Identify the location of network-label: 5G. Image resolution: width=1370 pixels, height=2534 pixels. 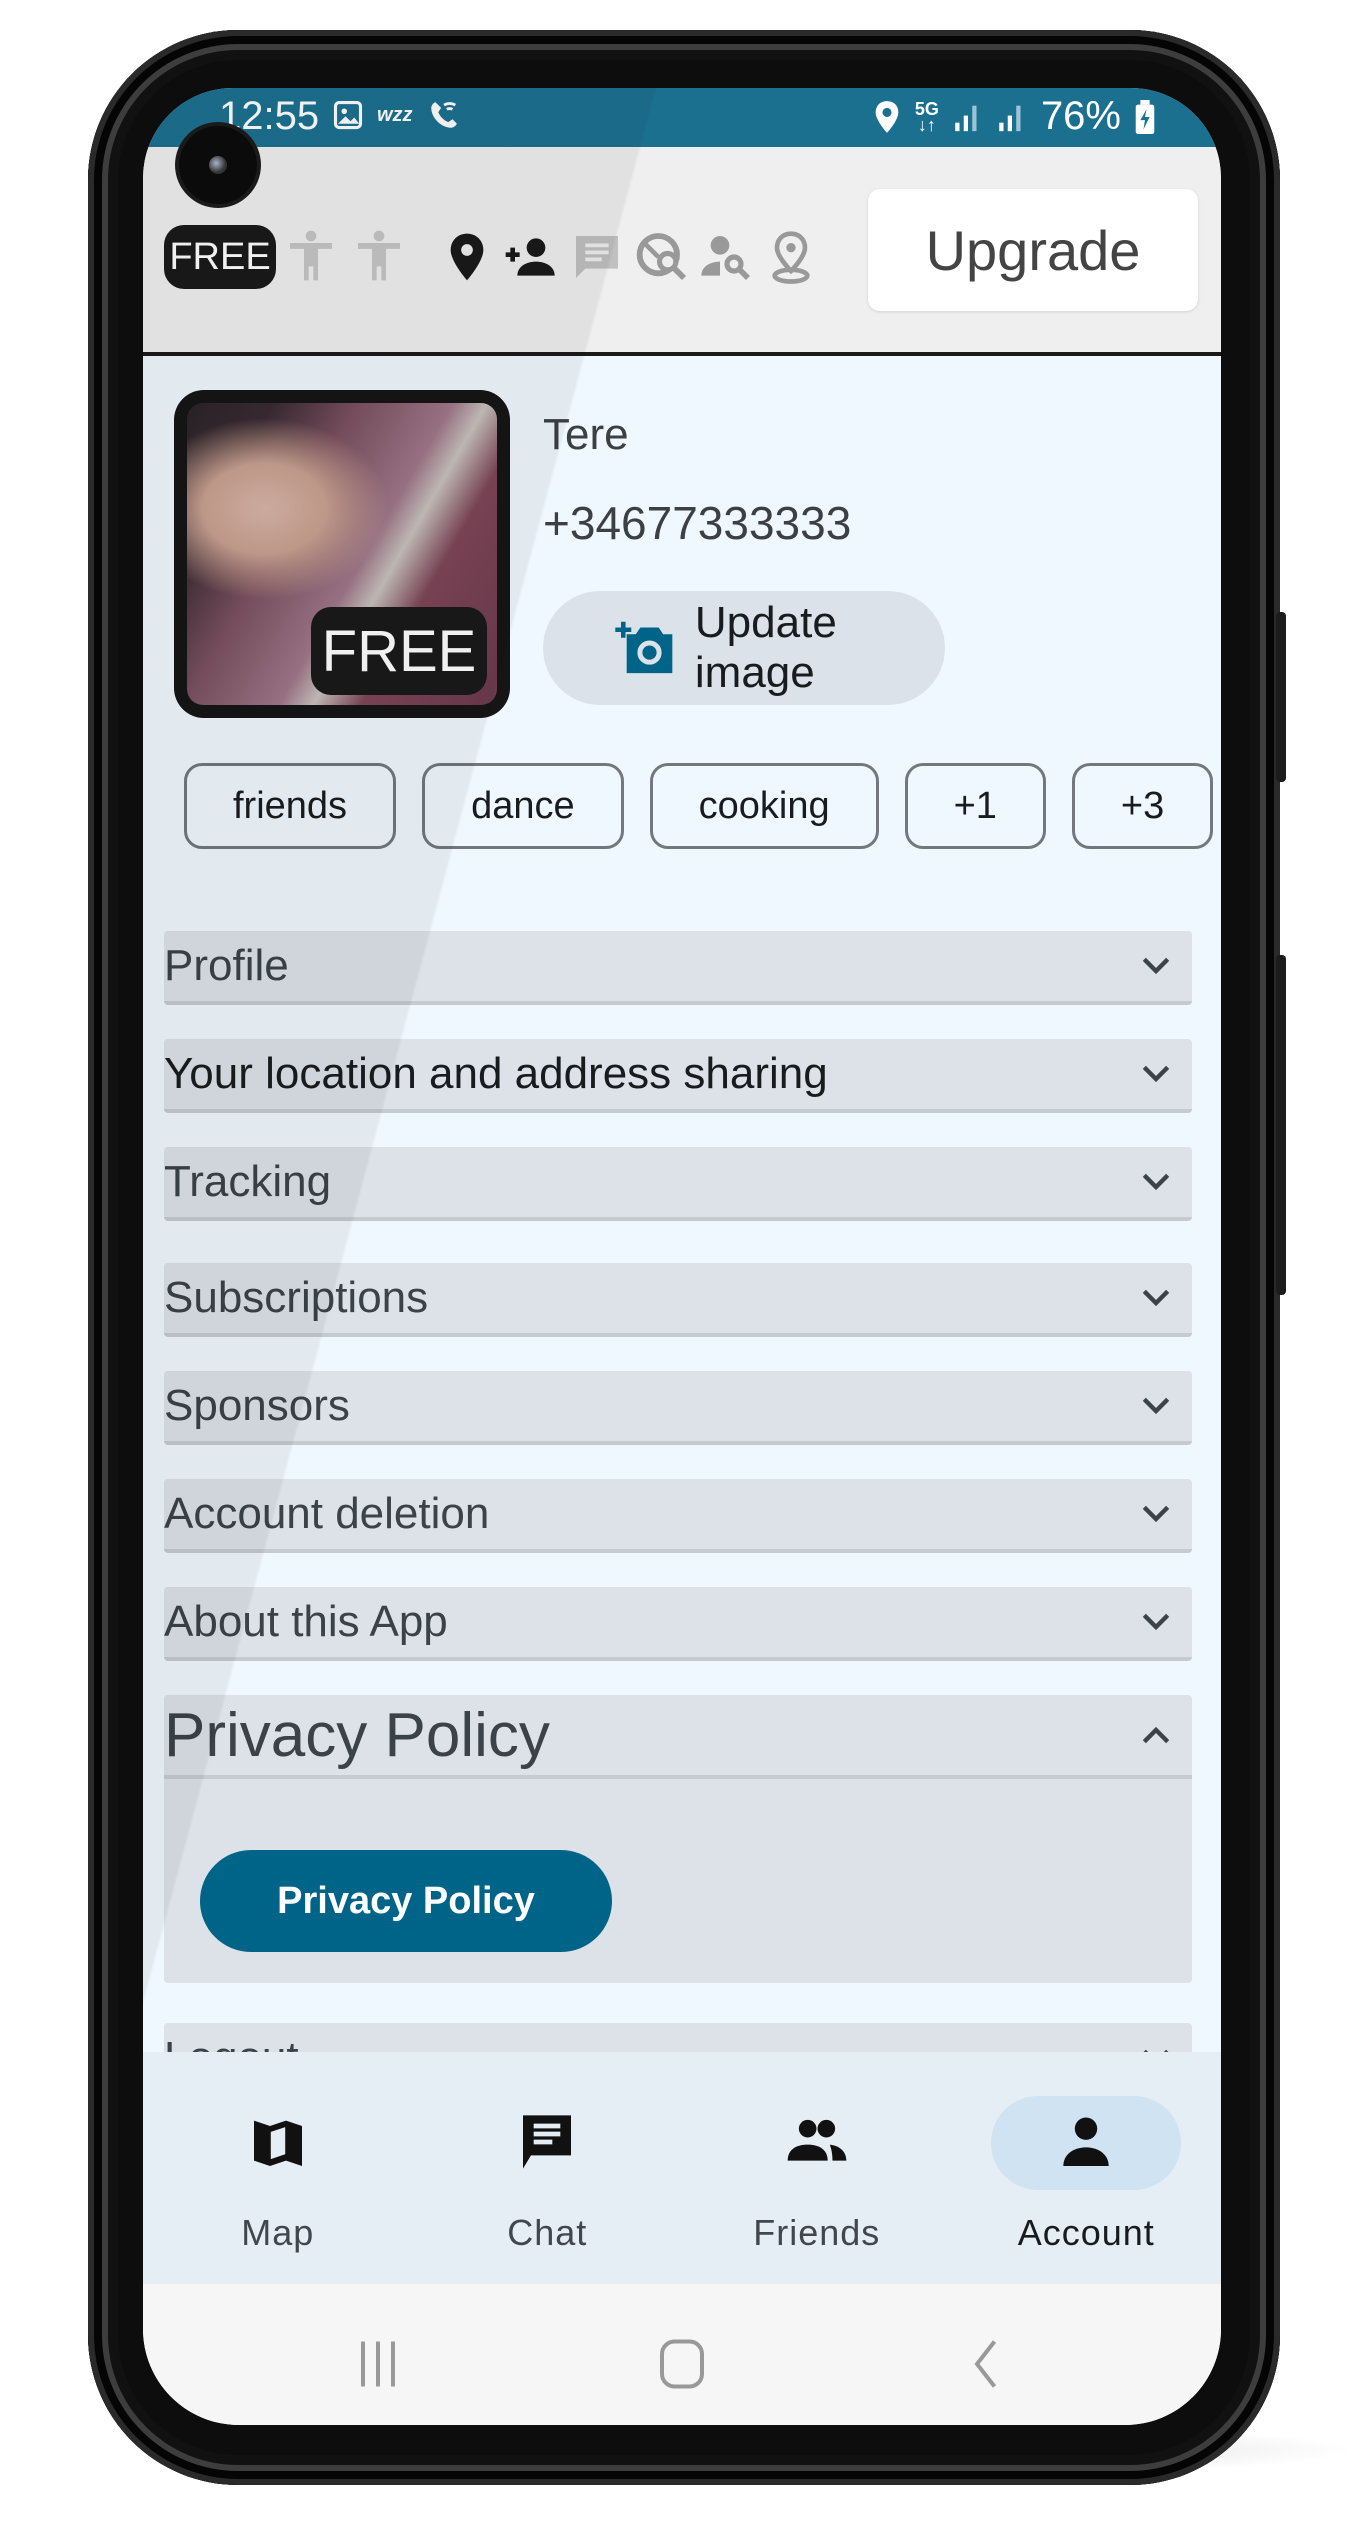
(926, 108).